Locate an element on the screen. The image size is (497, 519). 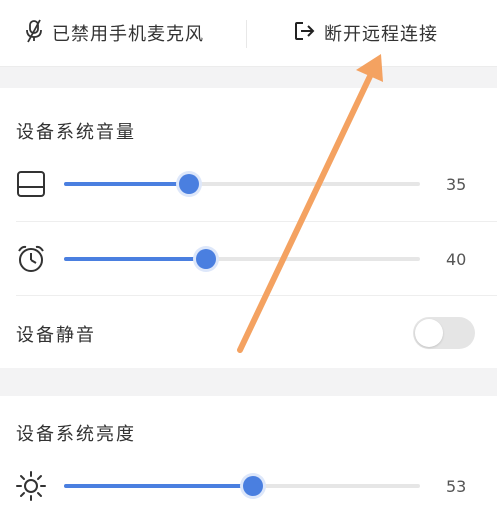
mic-disabled-button: 已禁用手机麦克风 is located at coordinates (114, 33).